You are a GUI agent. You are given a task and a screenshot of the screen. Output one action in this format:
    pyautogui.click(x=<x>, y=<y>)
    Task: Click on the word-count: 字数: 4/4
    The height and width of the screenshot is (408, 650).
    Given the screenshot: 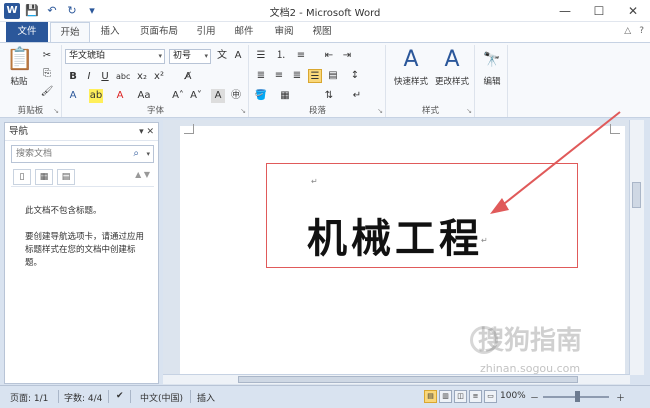 What is the action you would take?
    pyautogui.click(x=83, y=397)
    